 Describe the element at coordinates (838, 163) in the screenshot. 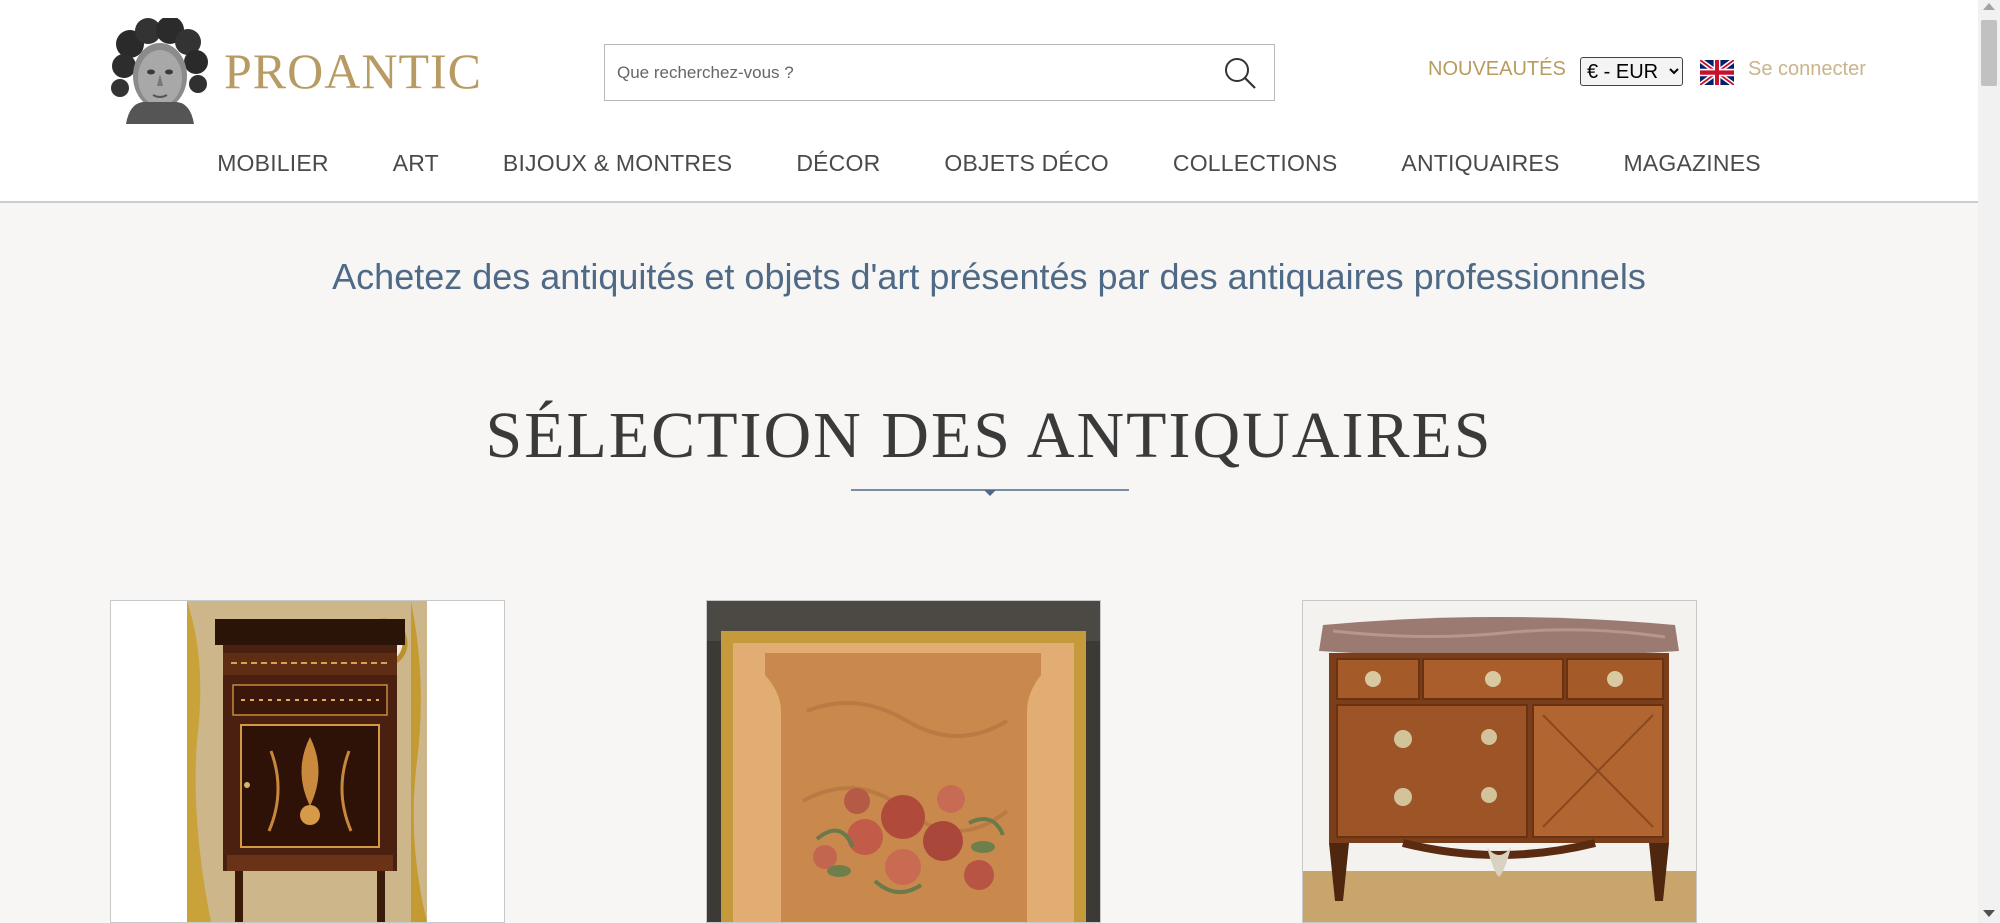

I see `nav-item-decor: DÉCOR` at that location.